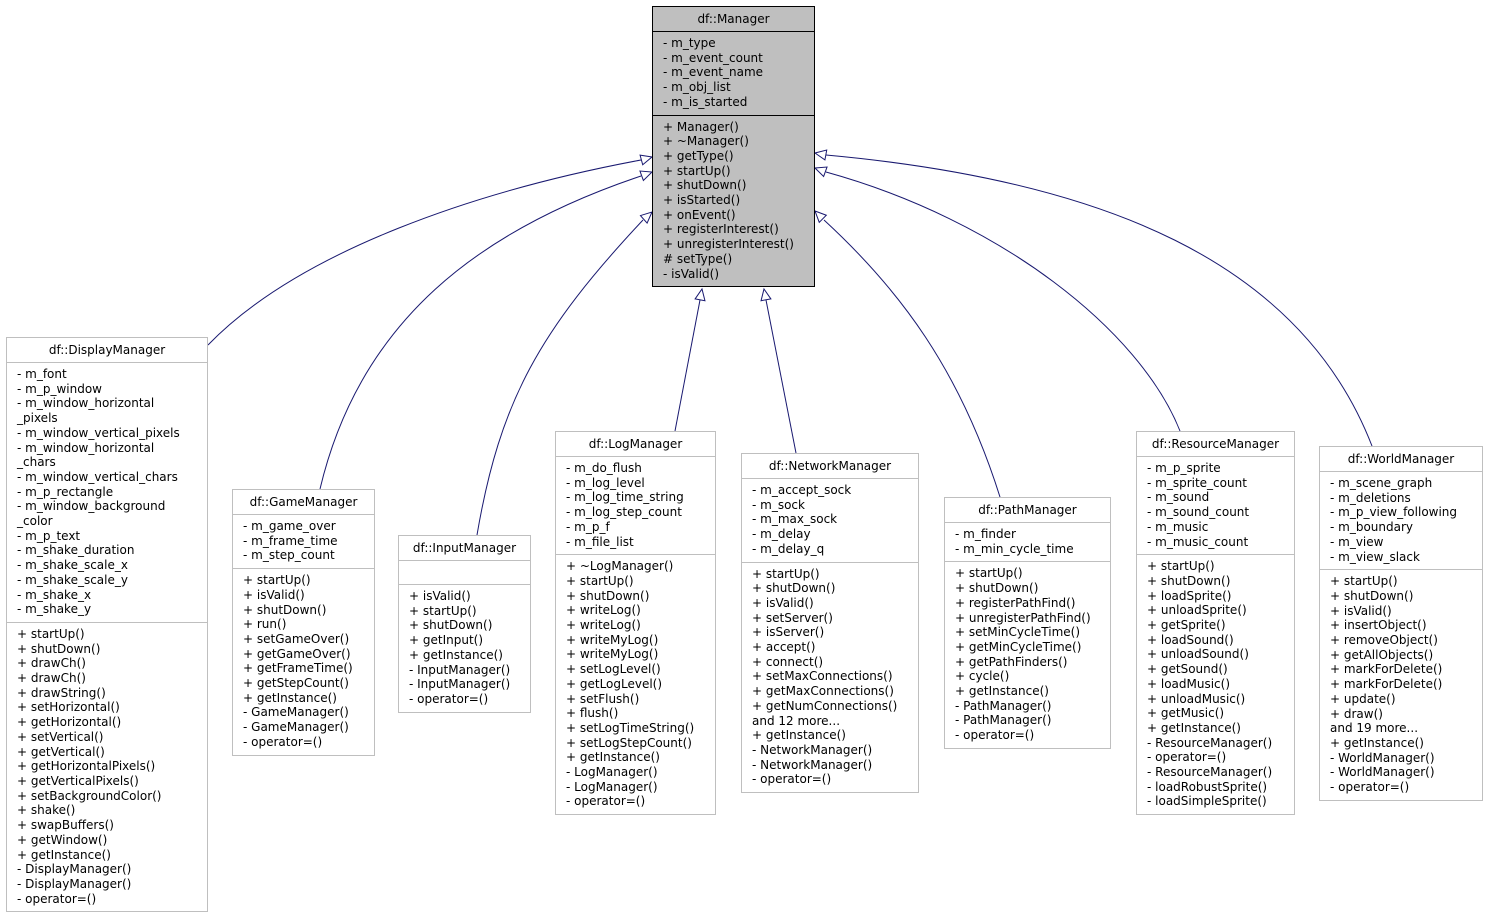 The height and width of the screenshot is (917, 1489). Describe the element at coordinates (835, 534) in the screenshot. I see `attribute: - m_delay` at that location.